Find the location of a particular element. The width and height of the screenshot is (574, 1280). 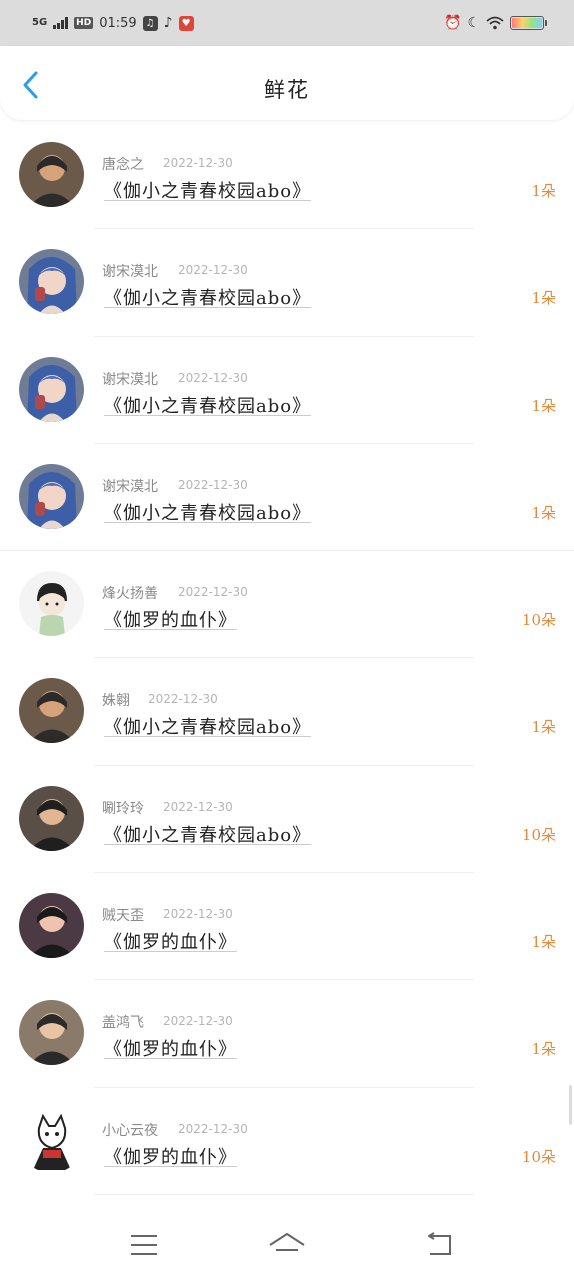

network-label: 5G is located at coordinates (40, 22).